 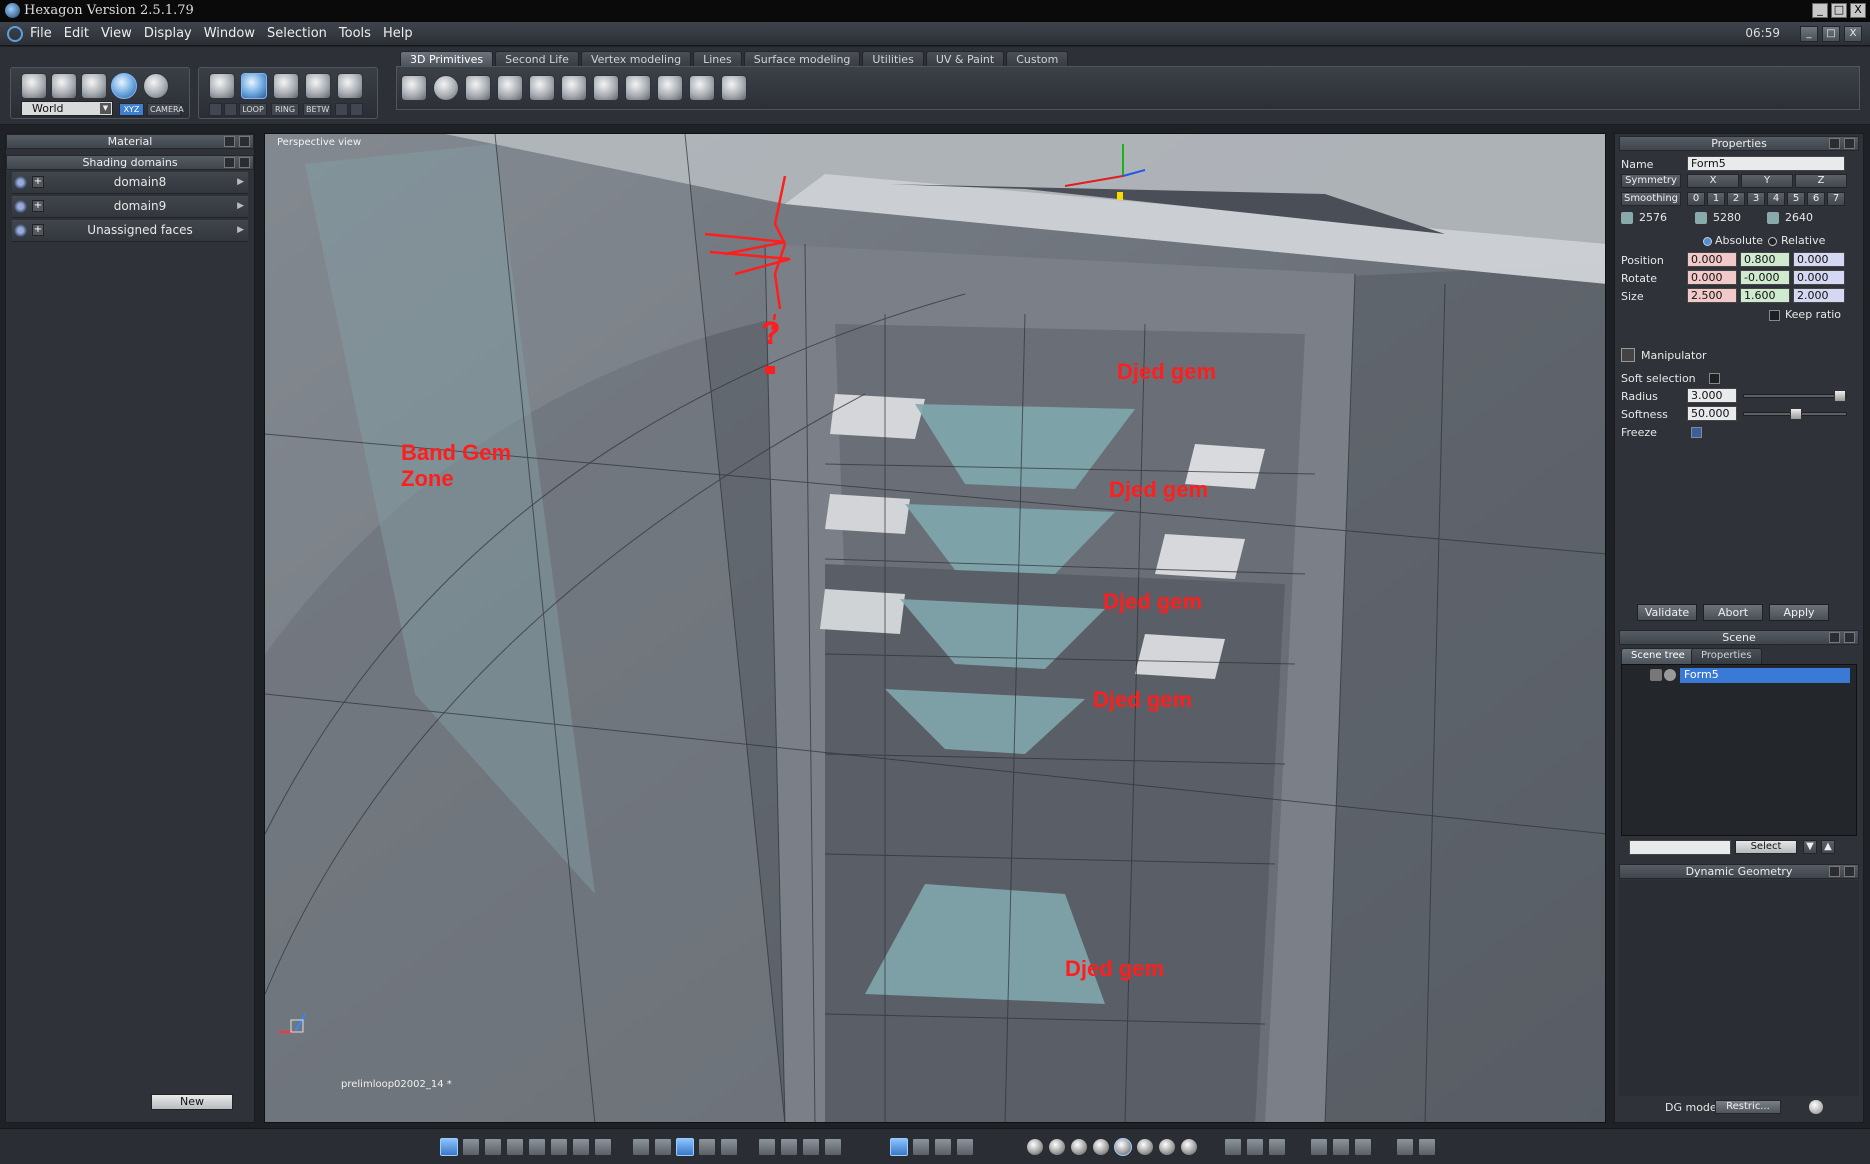 What do you see at coordinates (1809, 34) in the screenshot?
I see `app-minimize-button: _` at bounding box center [1809, 34].